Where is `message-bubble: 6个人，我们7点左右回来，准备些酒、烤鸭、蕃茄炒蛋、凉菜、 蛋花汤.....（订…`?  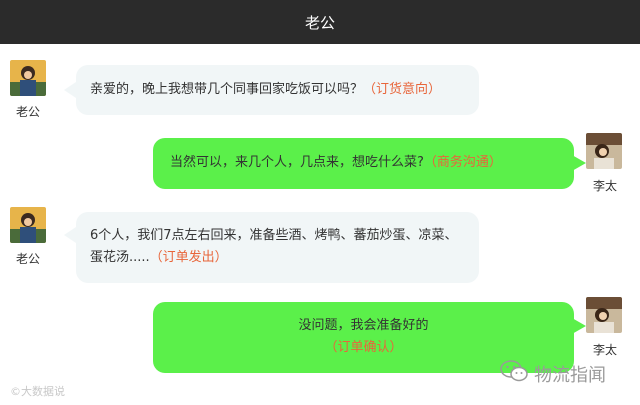 message-bubble: 6个人，我们7点左右回来，准备些酒、烤鸭、蕃茄炒蛋、凉菜、 蛋花汤.....（订… is located at coordinates (277, 247).